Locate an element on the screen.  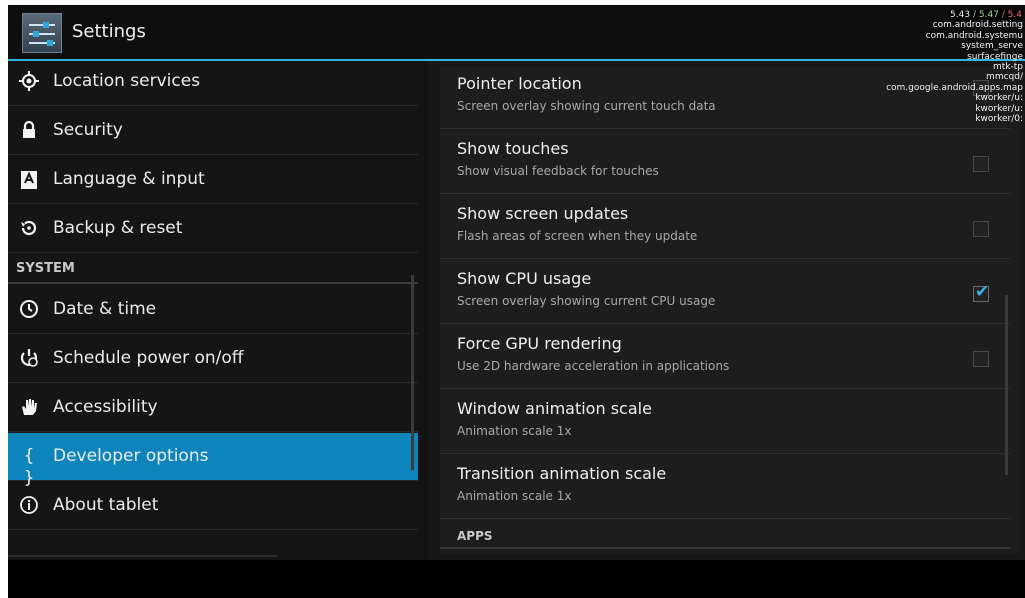
pref-title: Show CPU usage is located at coordinates (524, 278).